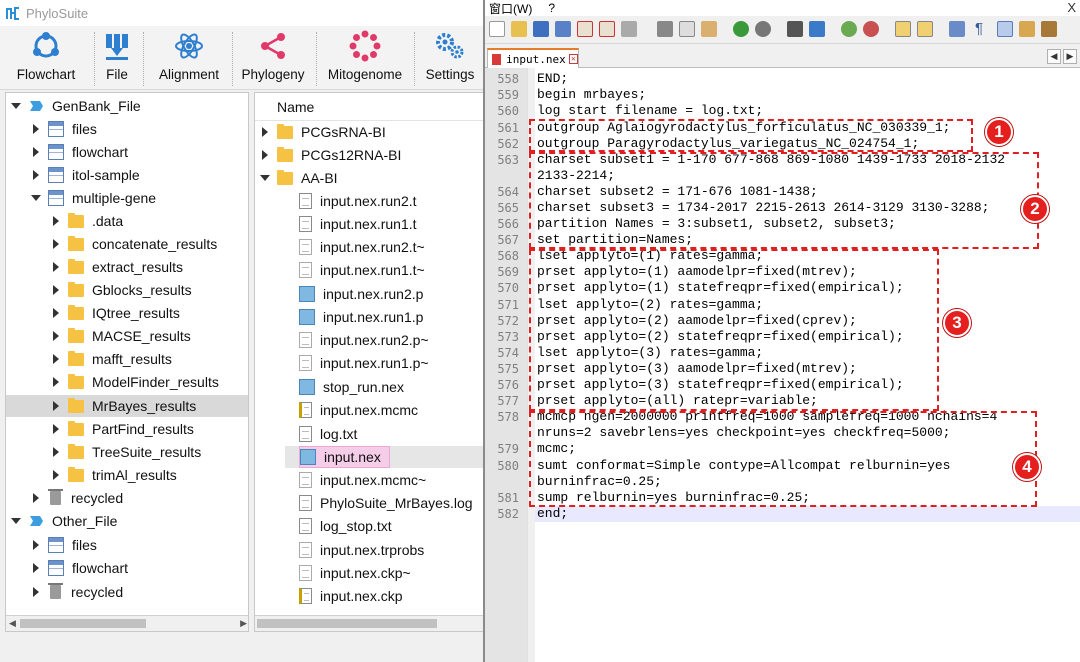 The image size is (1080, 662). What do you see at coordinates (93, 198) in the screenshot?
I see `tree-item-multiple-gene: multiple-gene` at bounding box center [93, 198].